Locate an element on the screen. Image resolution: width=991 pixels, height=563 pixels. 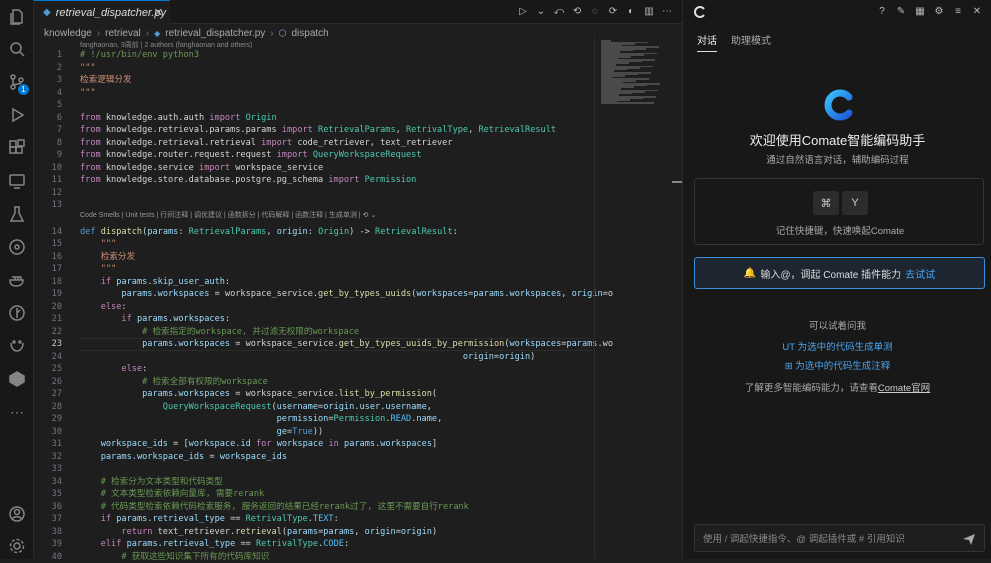
run-file-icon: ▷ is located at coordinates (523, 11).